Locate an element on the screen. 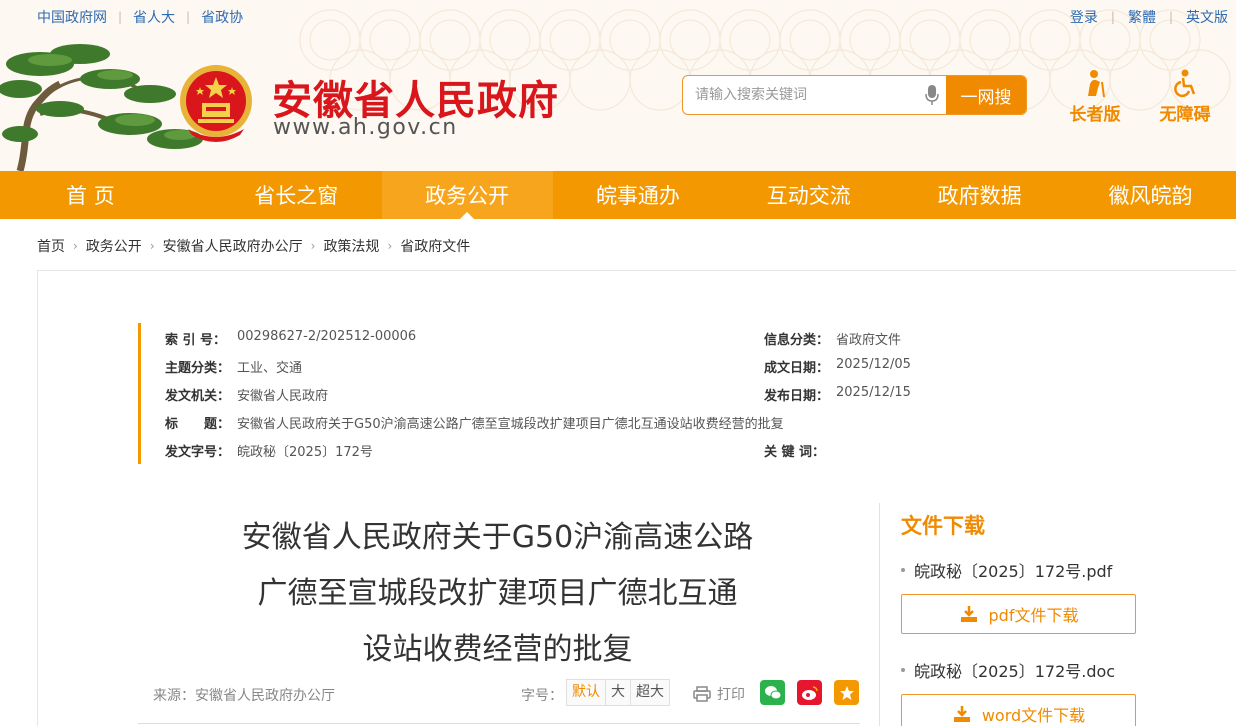 The height and width of the screenshot is (726, 1236). sidebar-divider is located at coordinates (879, 614).